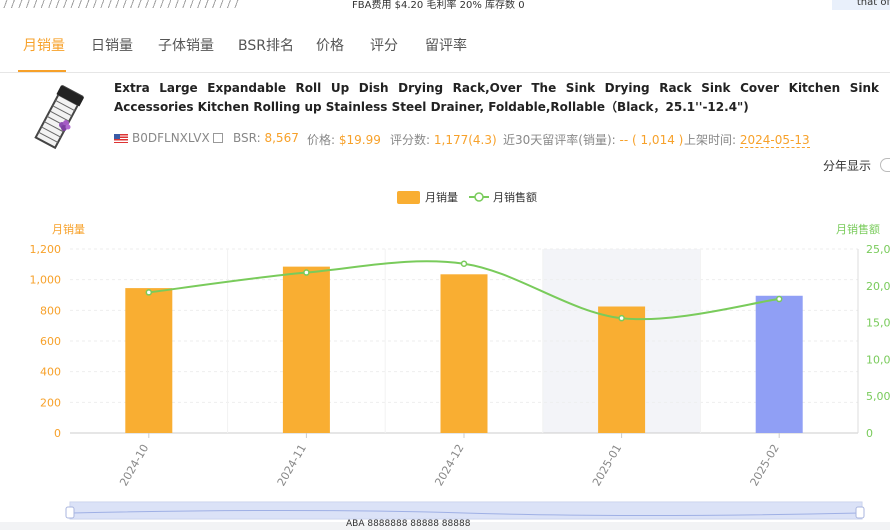 The height and width of the screenshot is (530, 890). Describe the element at coordinates (68, 229) in the screenshot. I see `y-left-axis-title: 月销量` at that location.